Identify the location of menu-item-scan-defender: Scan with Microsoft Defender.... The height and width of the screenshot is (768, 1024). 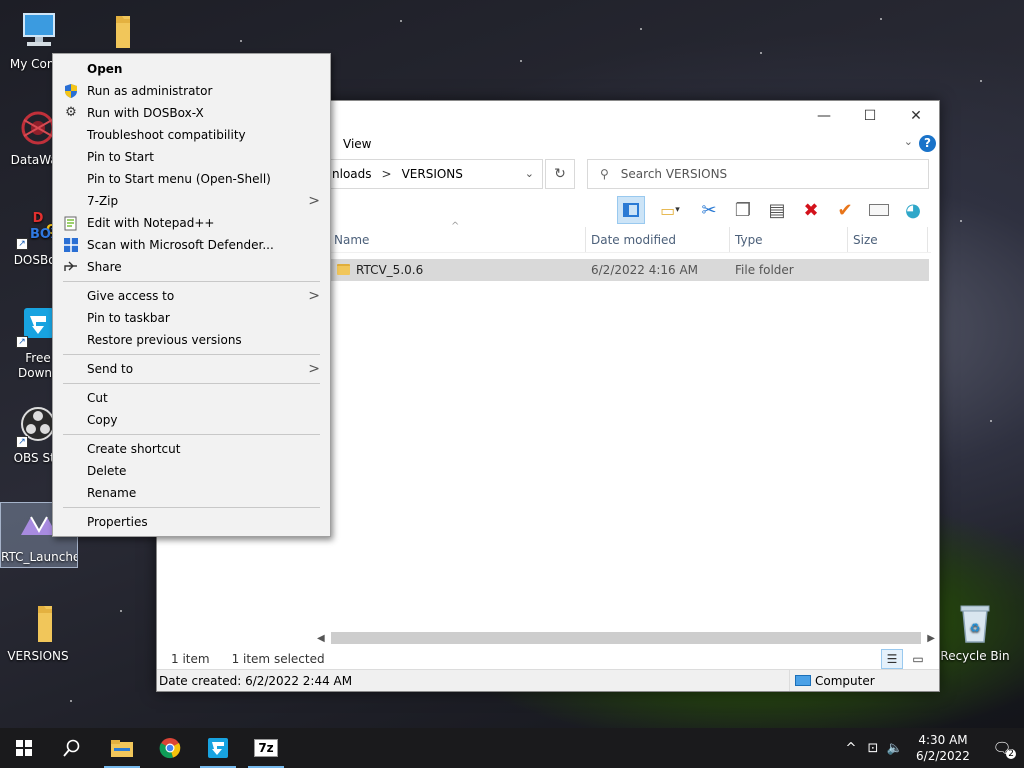
(191, 245).